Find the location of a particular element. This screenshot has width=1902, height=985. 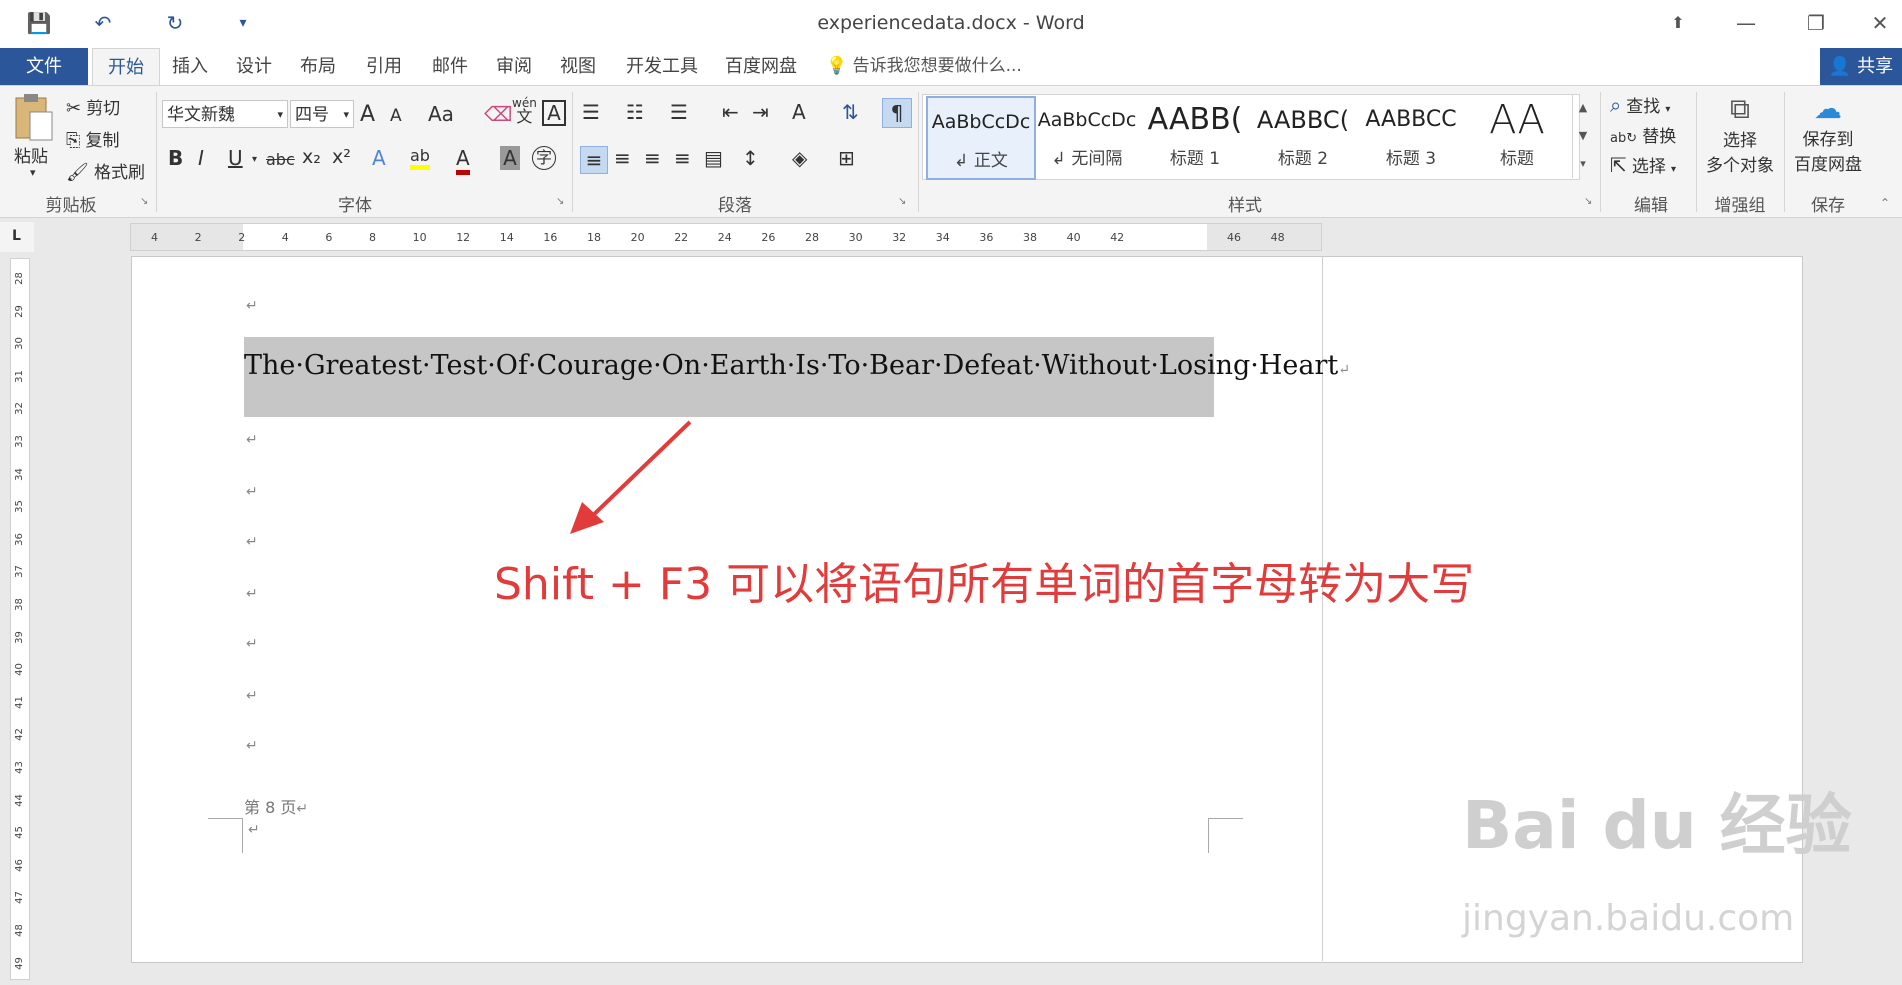

tab-mailings: 邮件 is located at coordinates (450, 66).